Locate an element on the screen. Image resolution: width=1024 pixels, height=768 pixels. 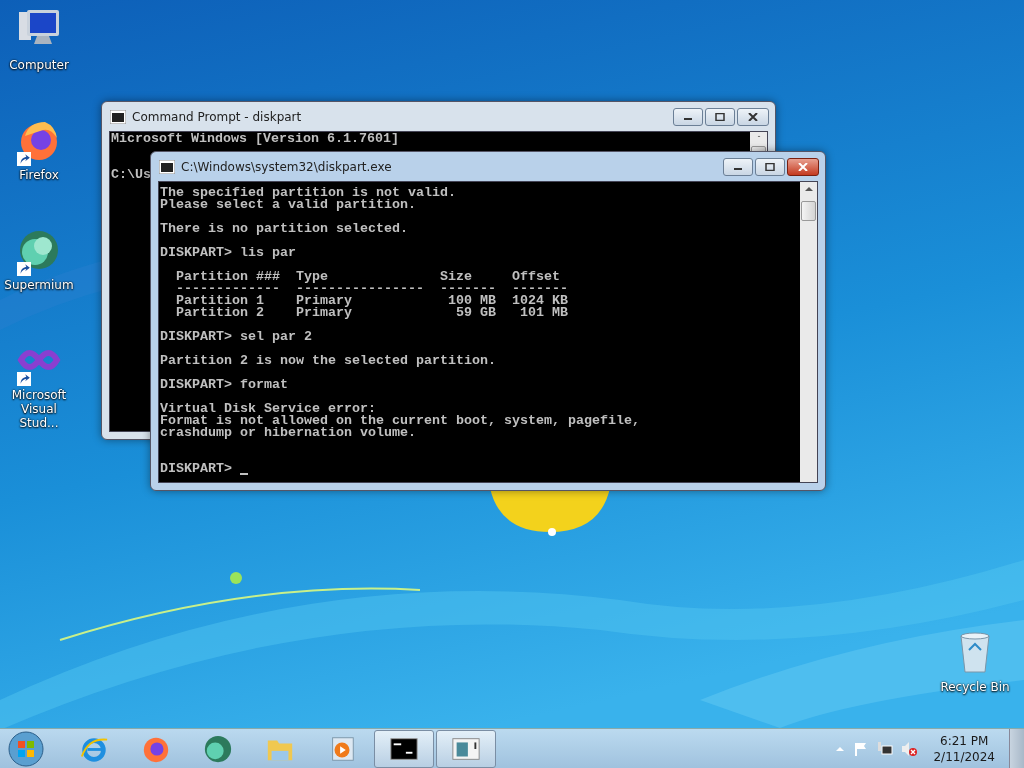
text-cursor is located at coordinates (244, 474).